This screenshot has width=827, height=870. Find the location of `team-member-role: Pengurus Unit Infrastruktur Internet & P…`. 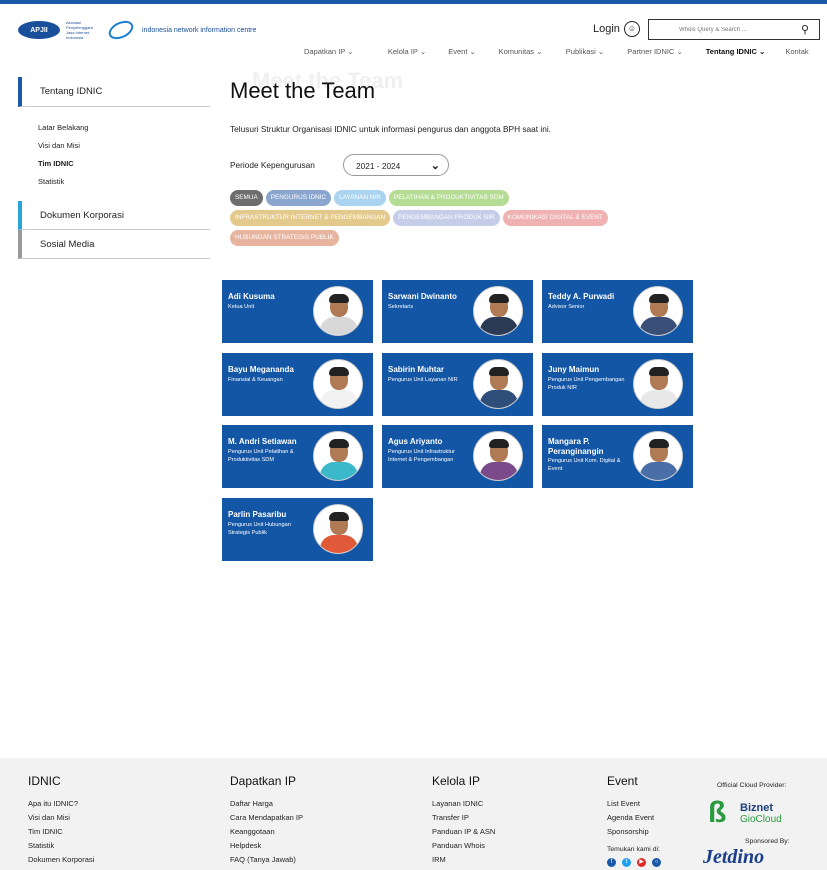

team-member-role: Pengurus Unit Infrastruktur Internet & P… is located at coordinates (421, 456).